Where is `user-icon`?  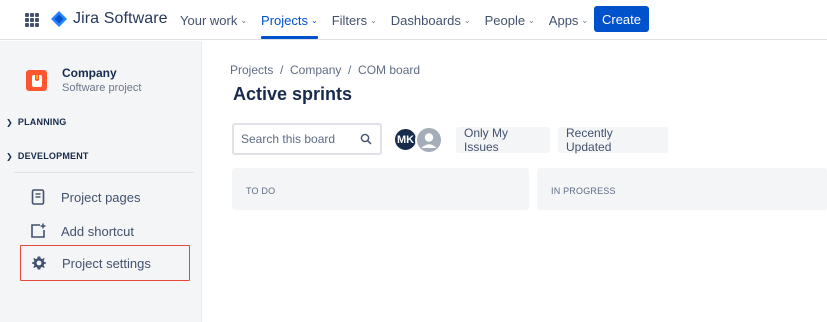
user-icon is located at coordinates (429, 140).